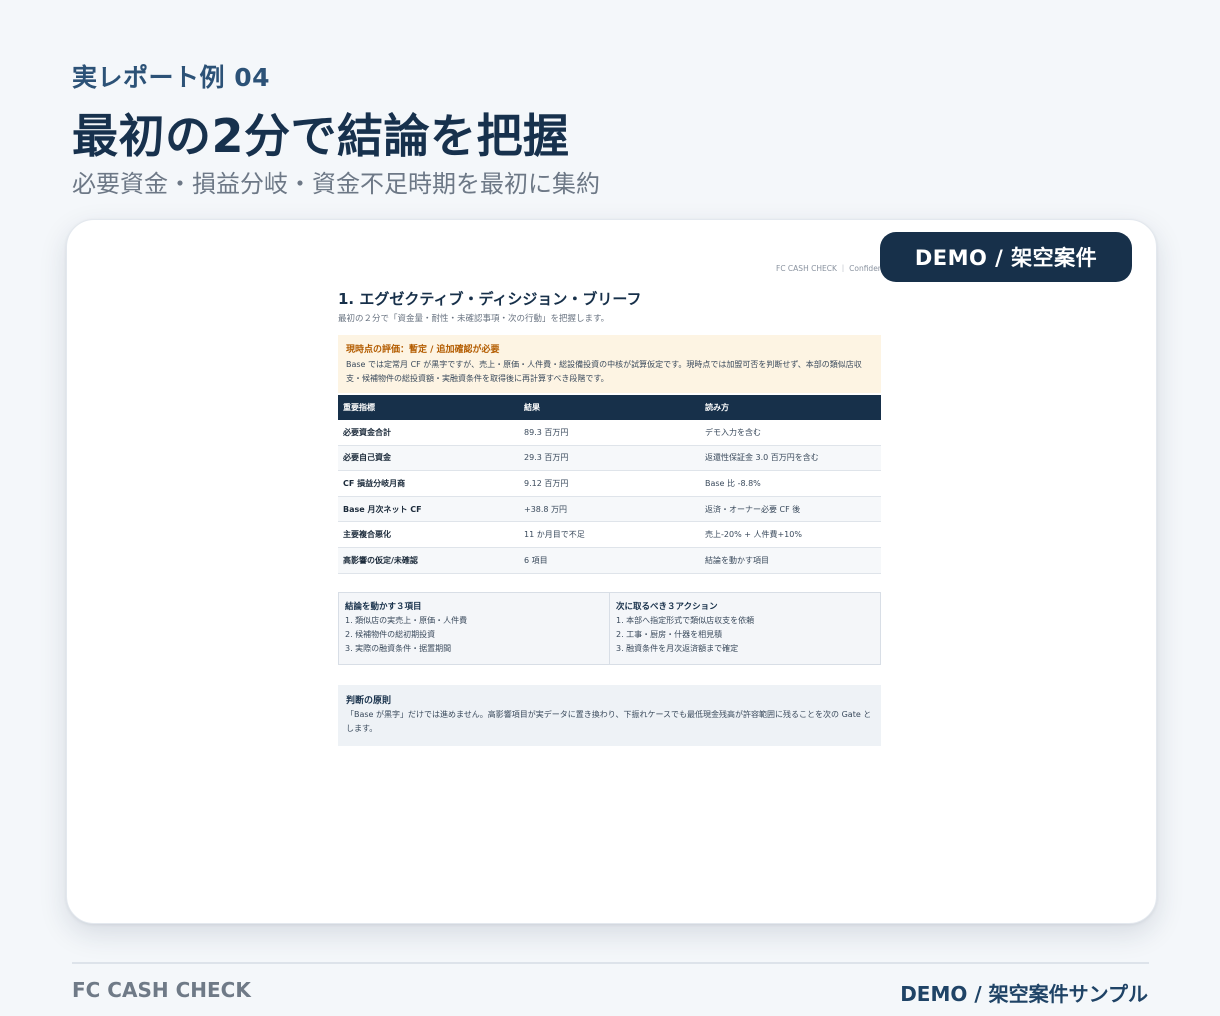 Image resolution: width=1220 pixels, height=1016 pixels. Describe the element at coordinates (390, 634) in the screenshot. I see `list-item: 2. 候補物件の総初期投資` at that location.